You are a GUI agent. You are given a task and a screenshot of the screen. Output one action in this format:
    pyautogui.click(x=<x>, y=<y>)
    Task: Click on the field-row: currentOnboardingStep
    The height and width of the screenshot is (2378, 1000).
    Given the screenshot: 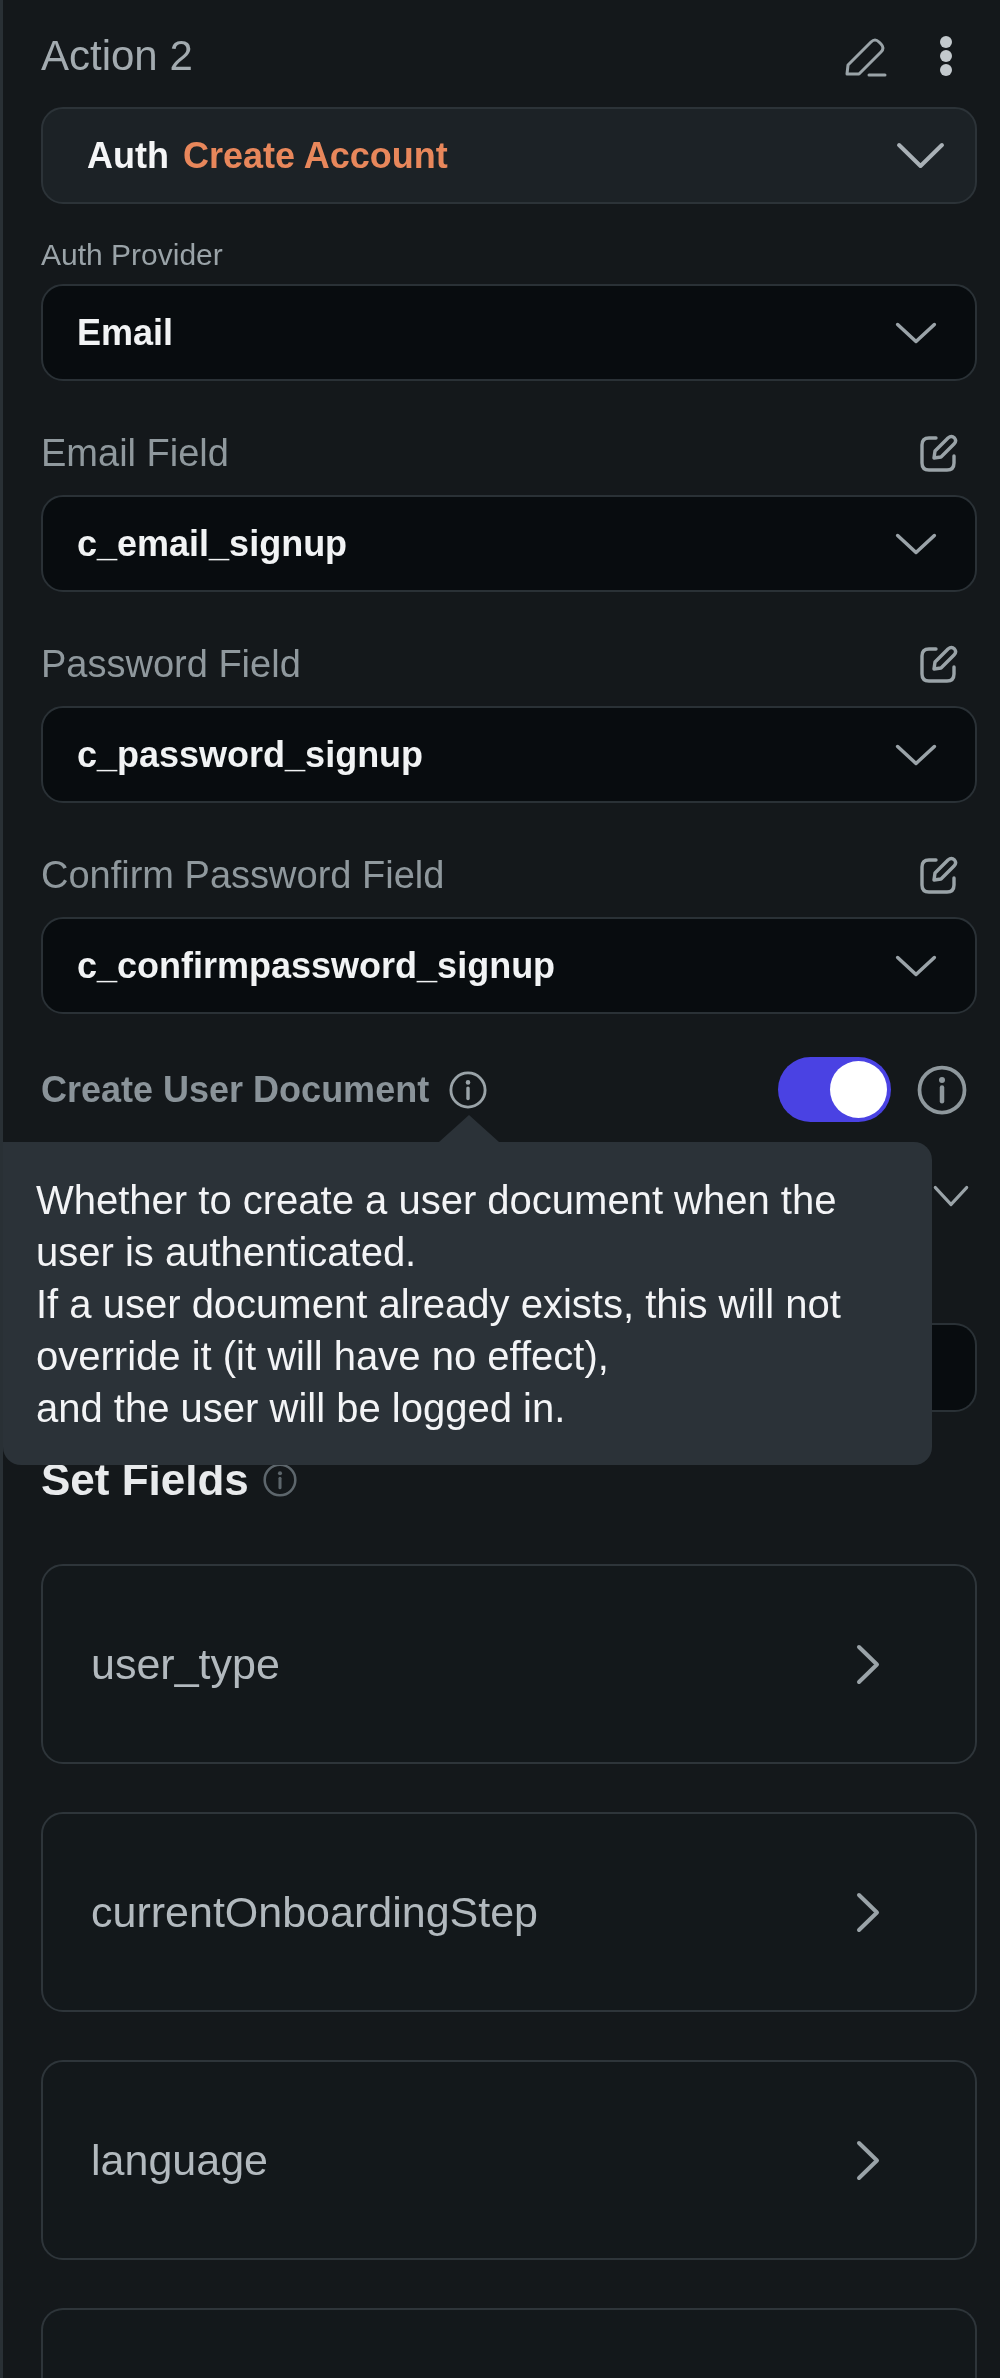 What is the action you would take?
    pyautogui.click(x=509, y=1912)
    